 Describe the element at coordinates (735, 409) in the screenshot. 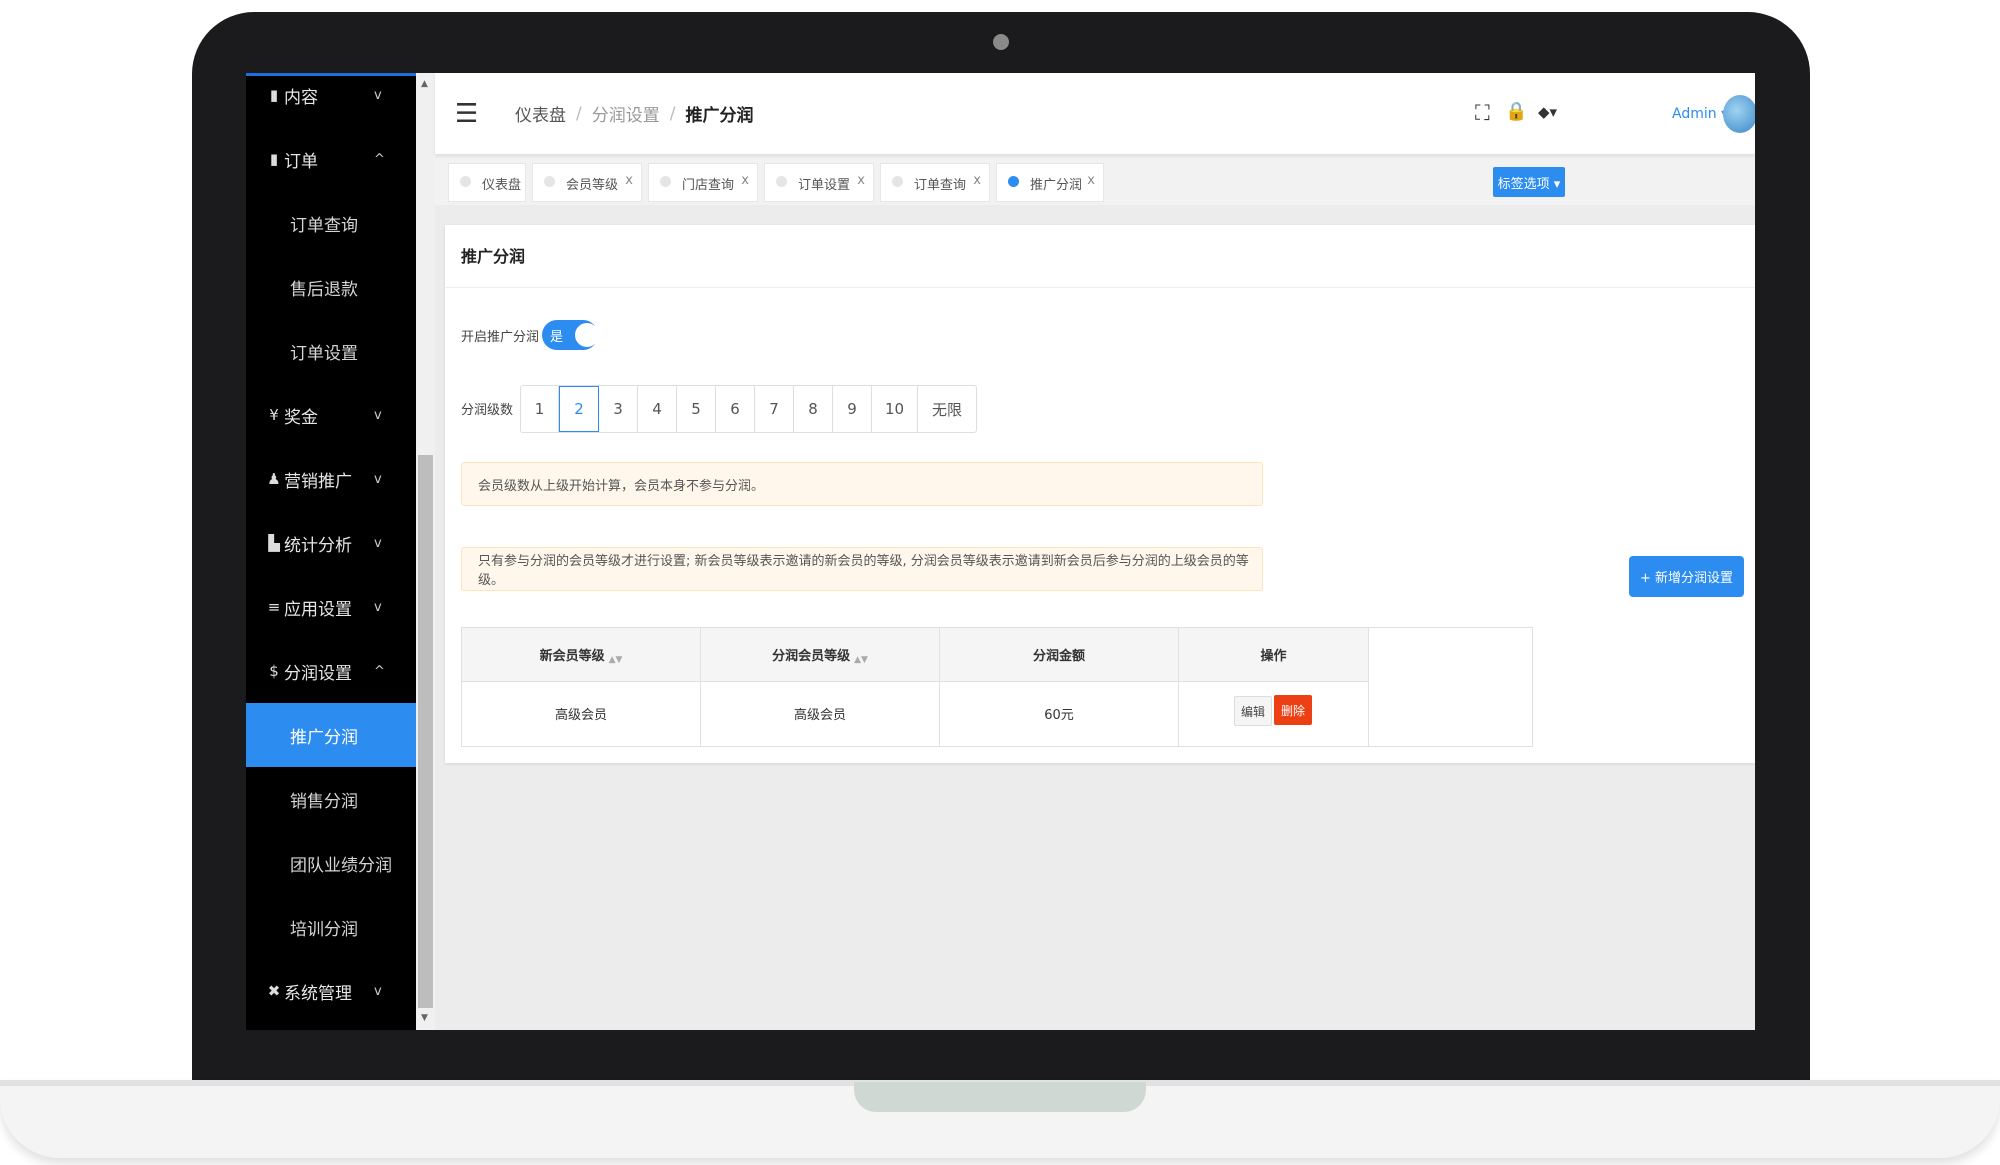

I see `level-option: 6` at that location.